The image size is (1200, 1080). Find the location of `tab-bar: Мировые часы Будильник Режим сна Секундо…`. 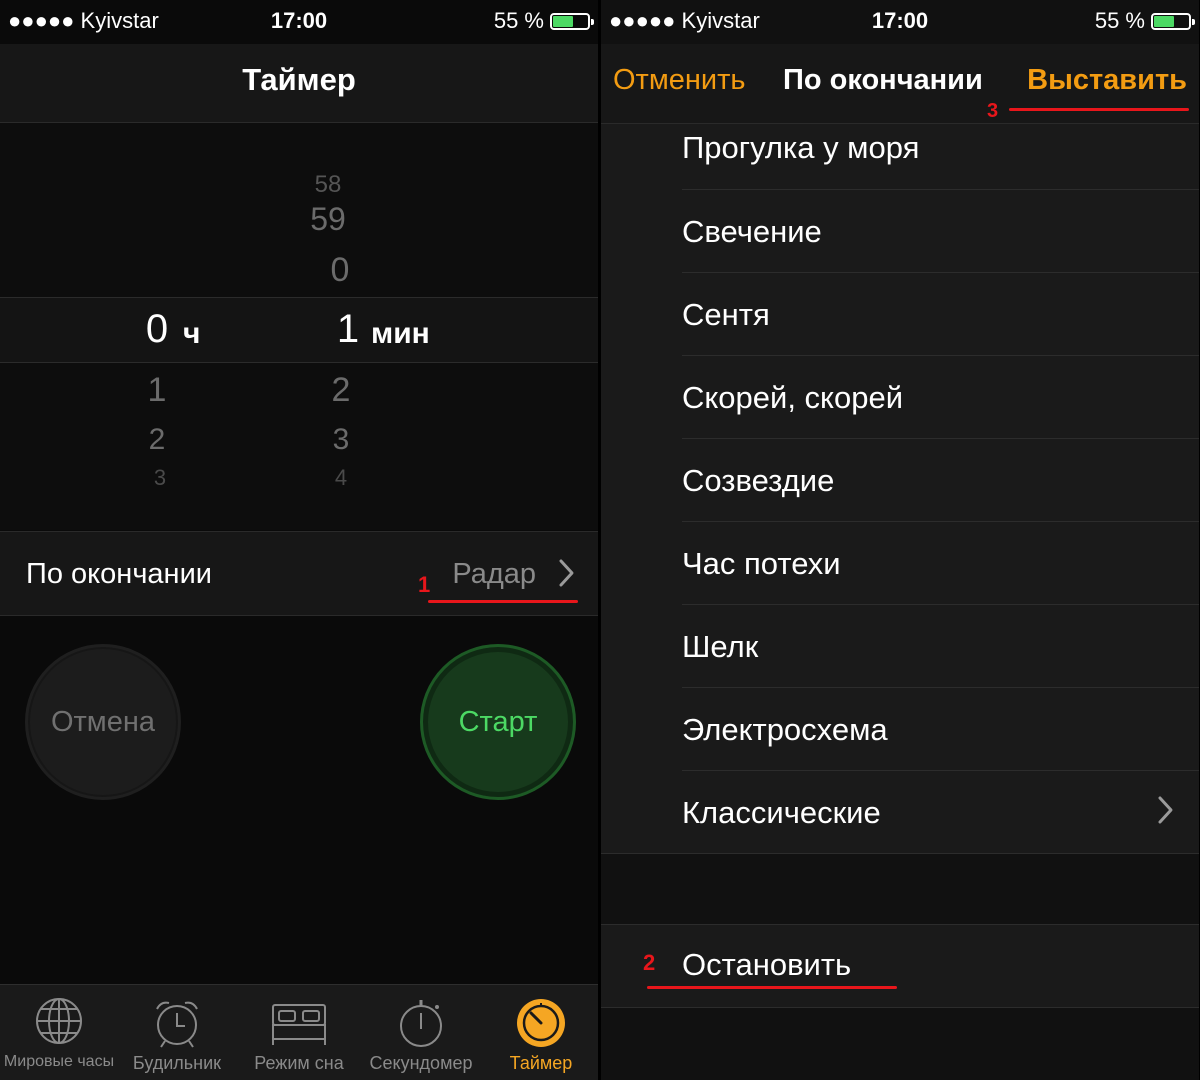

tab-bar: Мировые часы Будильник Режим сна Секундо… is located at coordinates (299, 1032).